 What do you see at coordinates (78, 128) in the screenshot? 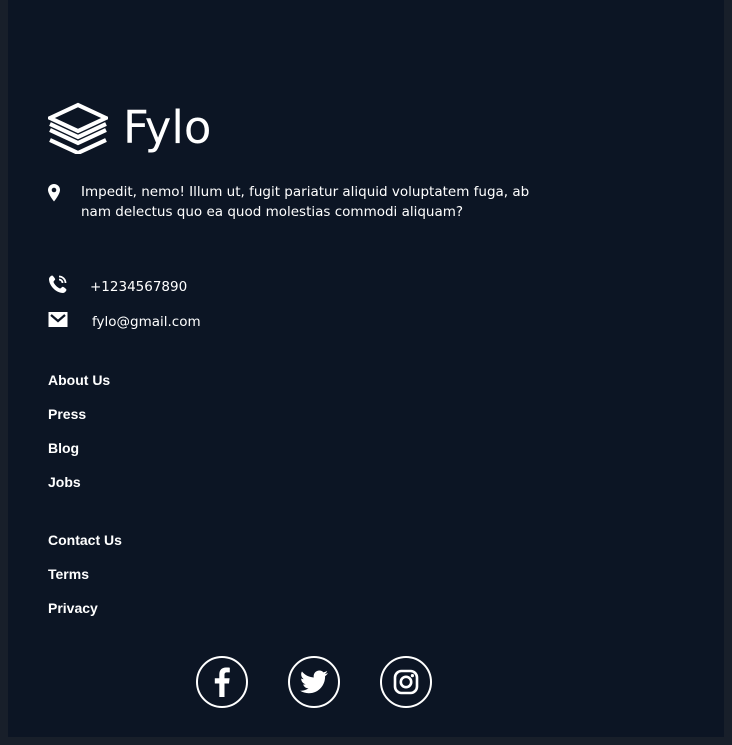
I see `stacked-layers-icon` at bounding box center [78, 128].